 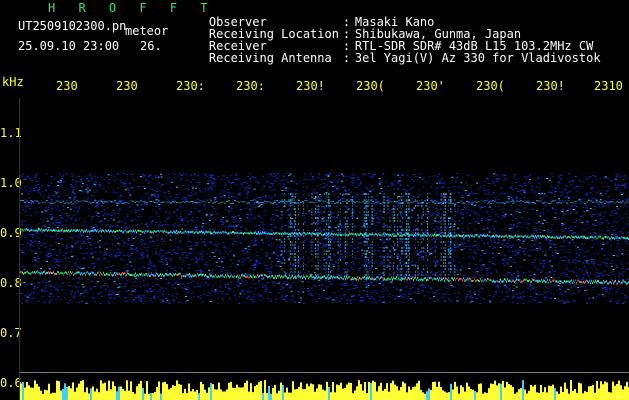 I want to click on time-tick-label: 230', so click(x=430, y=86).